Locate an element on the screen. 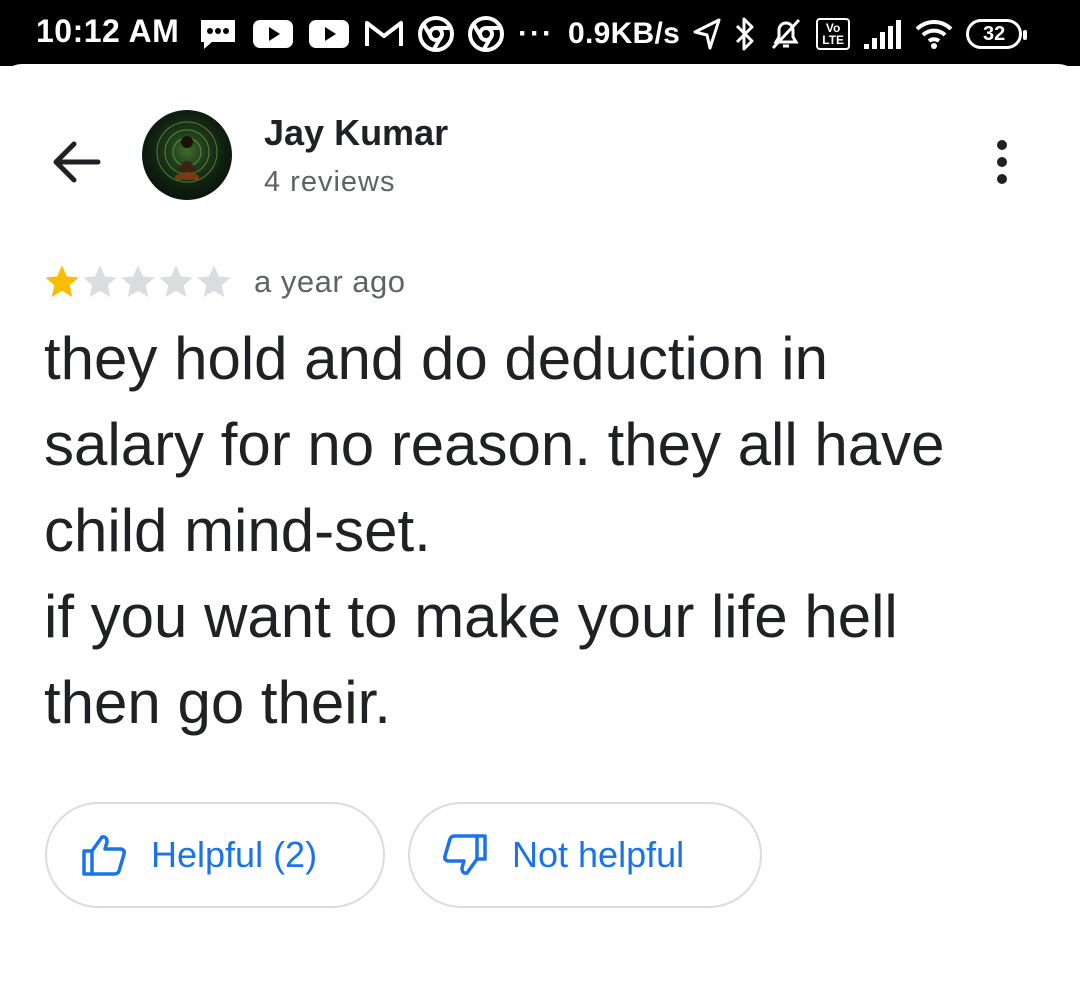  status-bar: 10:12 AM ··· 0.9KB/s Vo LTE 32 is located at coordinates (540, 33).